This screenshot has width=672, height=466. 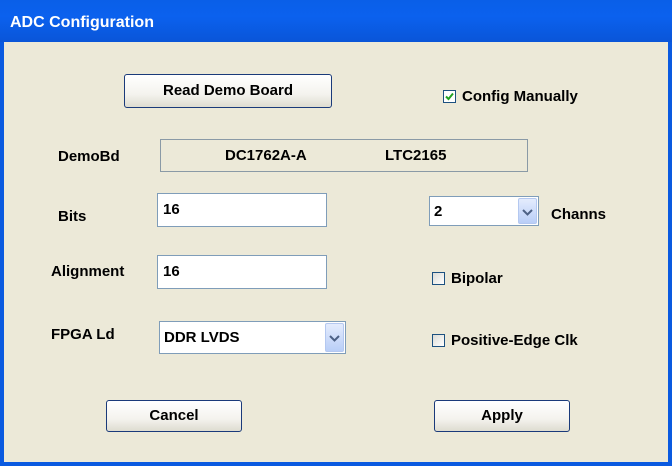 I want to click on fpga-load-dropdown: DDR LVDS, so click(x=252, y=337).